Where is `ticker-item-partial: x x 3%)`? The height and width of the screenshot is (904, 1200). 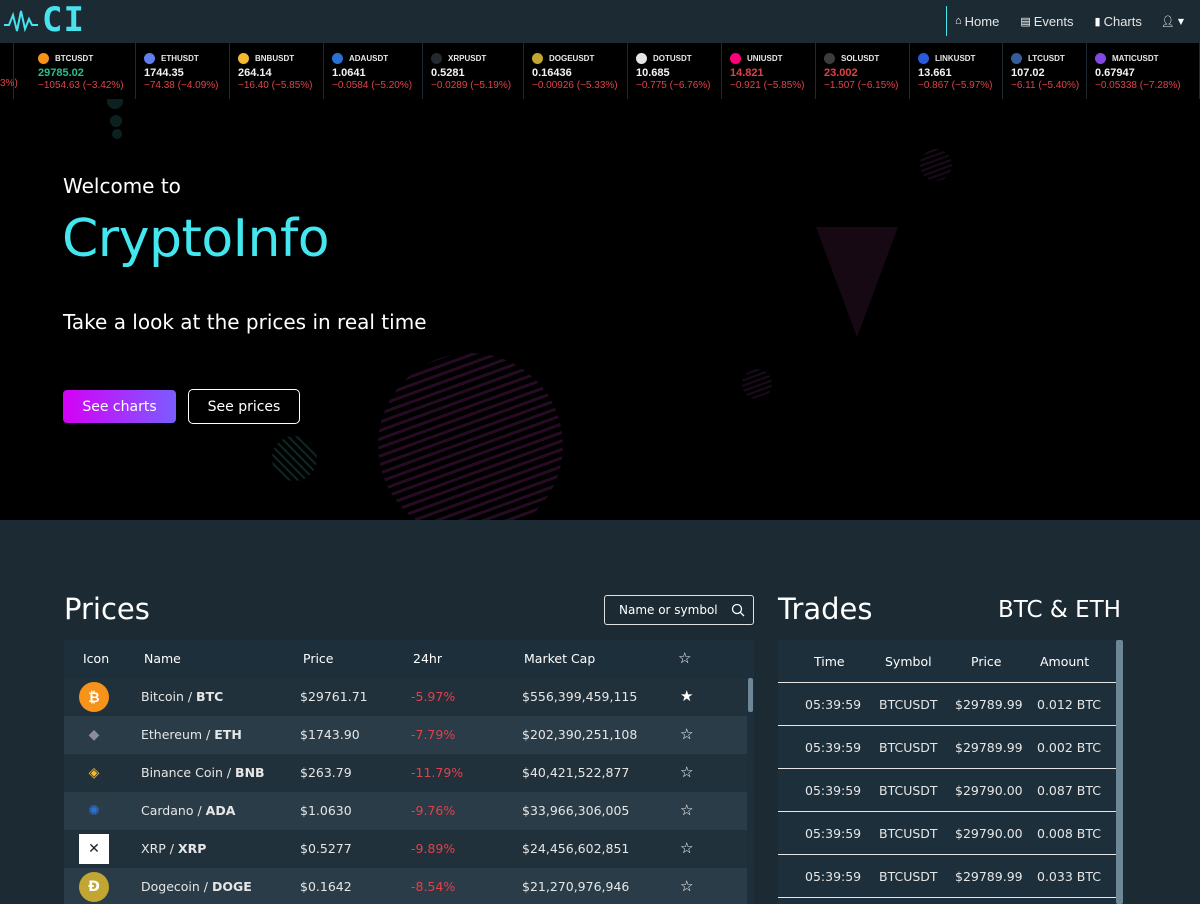 ticker-item-partial: x x 3%) is located at coordinates (9, 71).